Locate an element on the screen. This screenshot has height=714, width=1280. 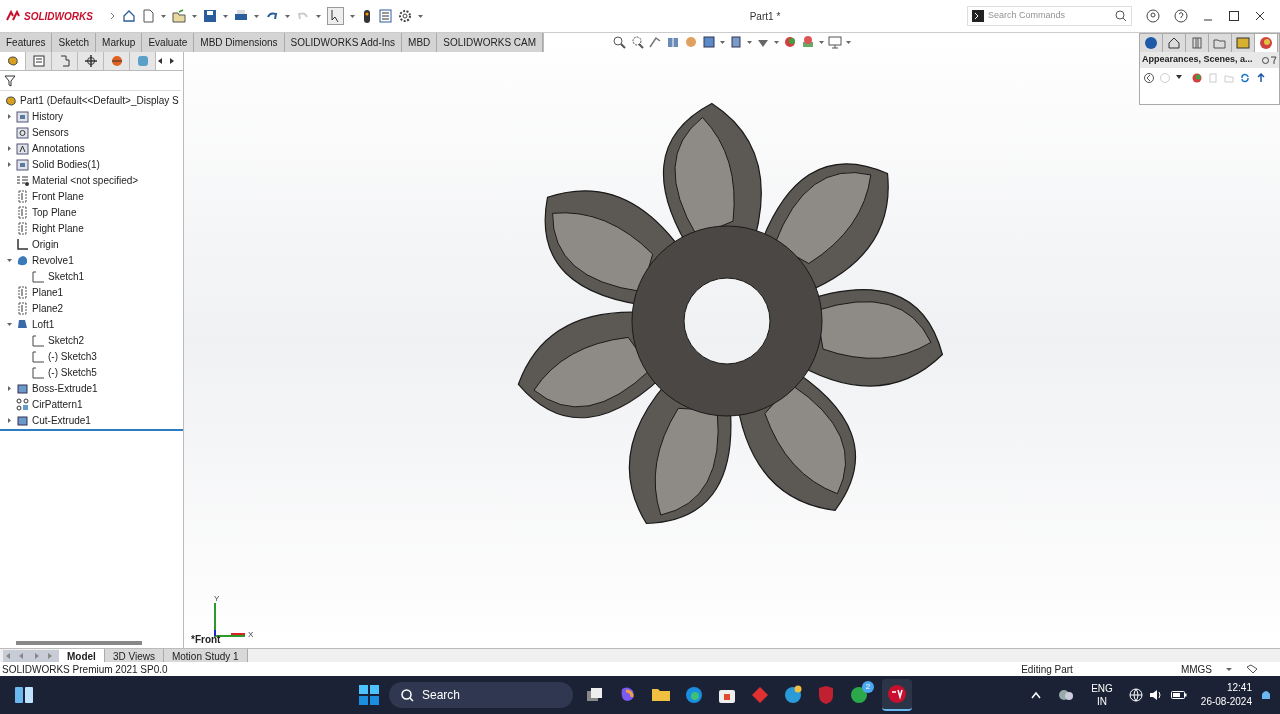
command-tab: Evaluate is located at coordinates (168, 42).